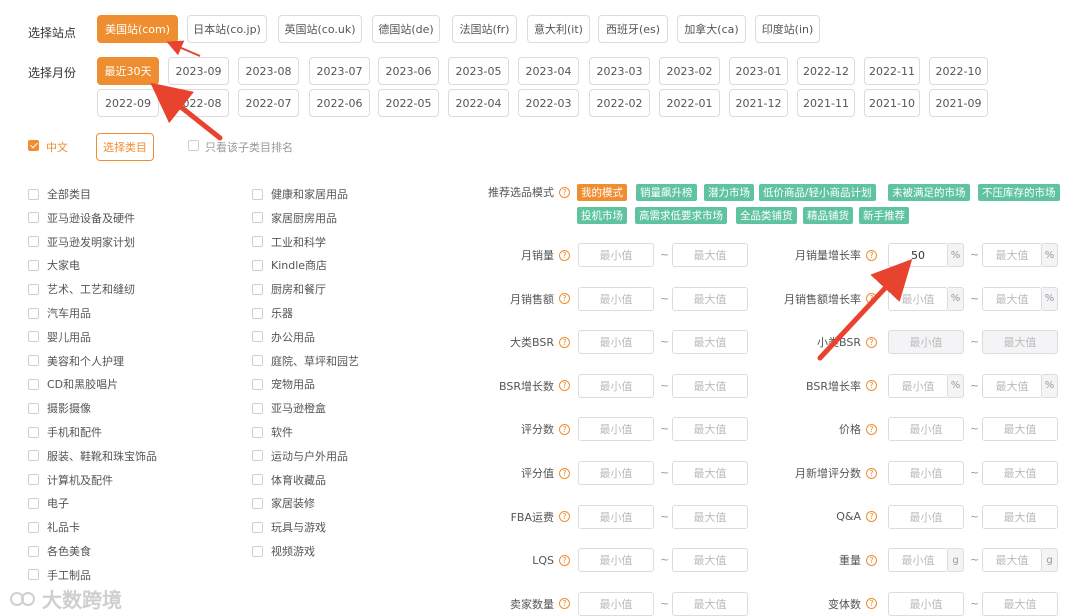 Image resolution: width=1080 pixels, height=616 pixels. What do you see at coordinates (48, 503) in the screenshot?
I see `category-item: 电子` at bounding box center [48, 503].